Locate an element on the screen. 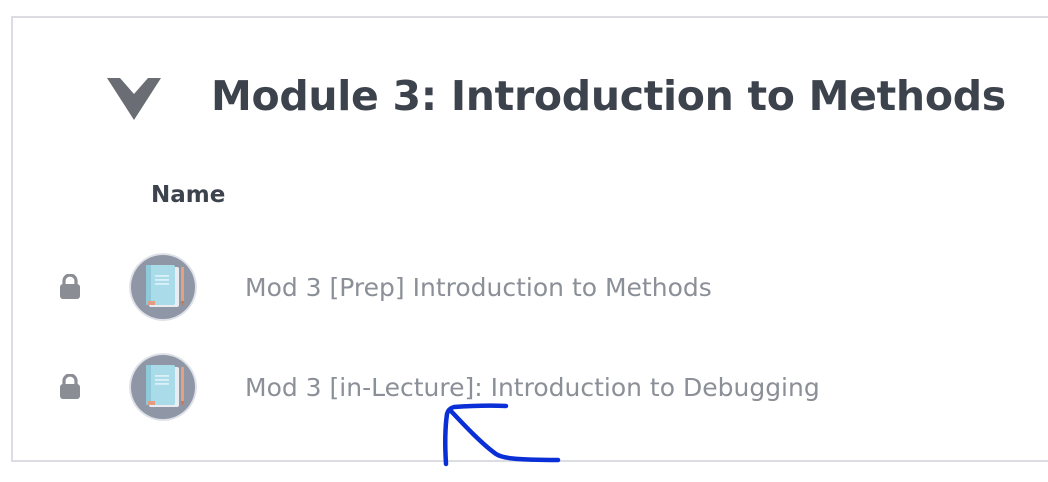 The image size is (1048, 482). module-item-link: Mod 3 [Prep] Introduction to Methods is located at coordinates (478, 288).